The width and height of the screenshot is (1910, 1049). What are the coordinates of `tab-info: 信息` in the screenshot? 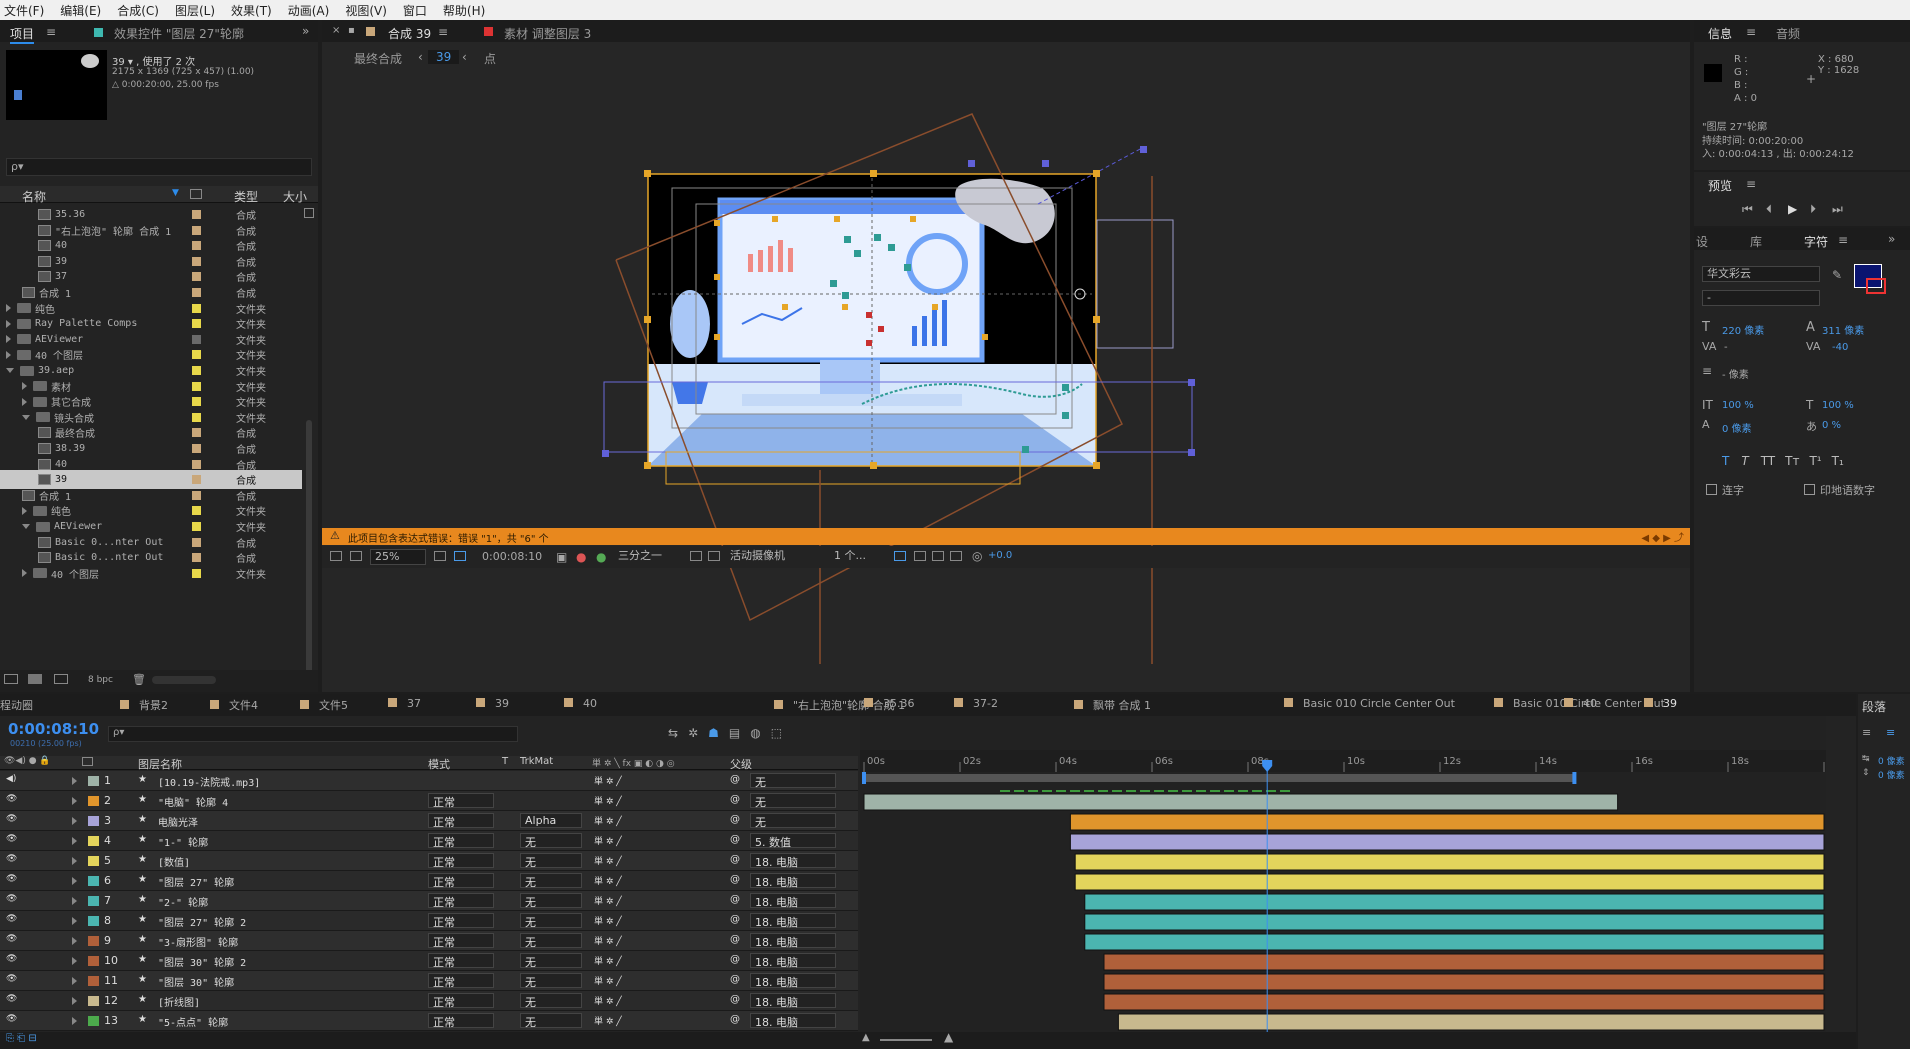 It's located at (1720, 33).